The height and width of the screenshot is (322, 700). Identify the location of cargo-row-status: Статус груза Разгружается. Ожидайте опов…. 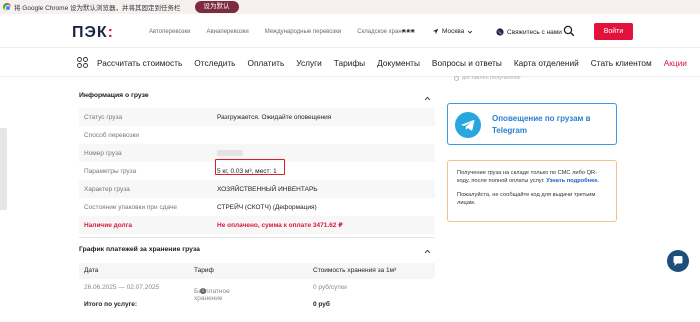
(257, 117).